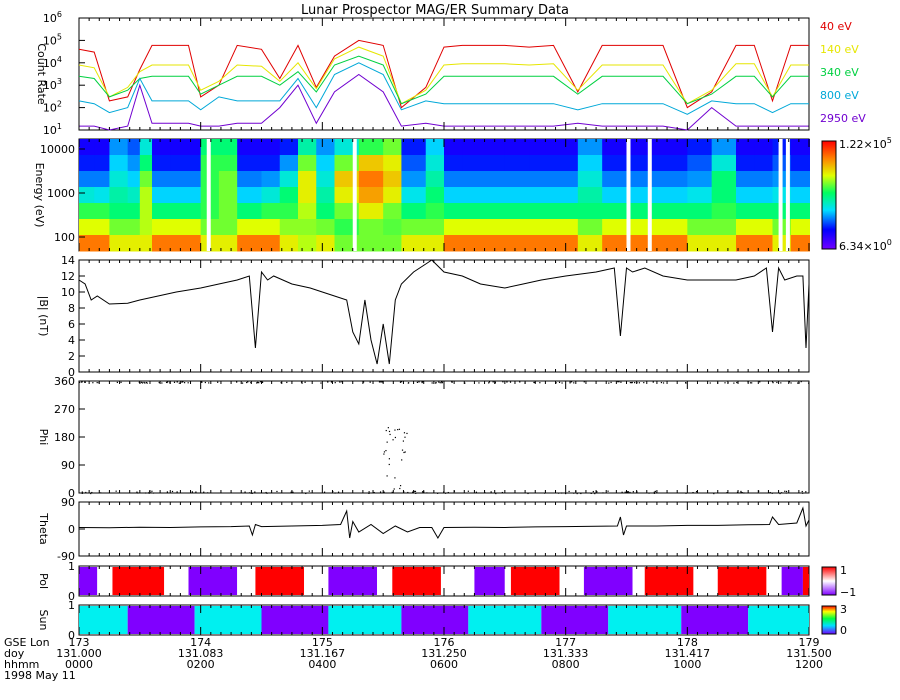 The image size is (900, 700). What do you see at coordinates (43, 528) in the screenshot?
I see `theta-ylabel: Theta` at bounding box center [43, 528].